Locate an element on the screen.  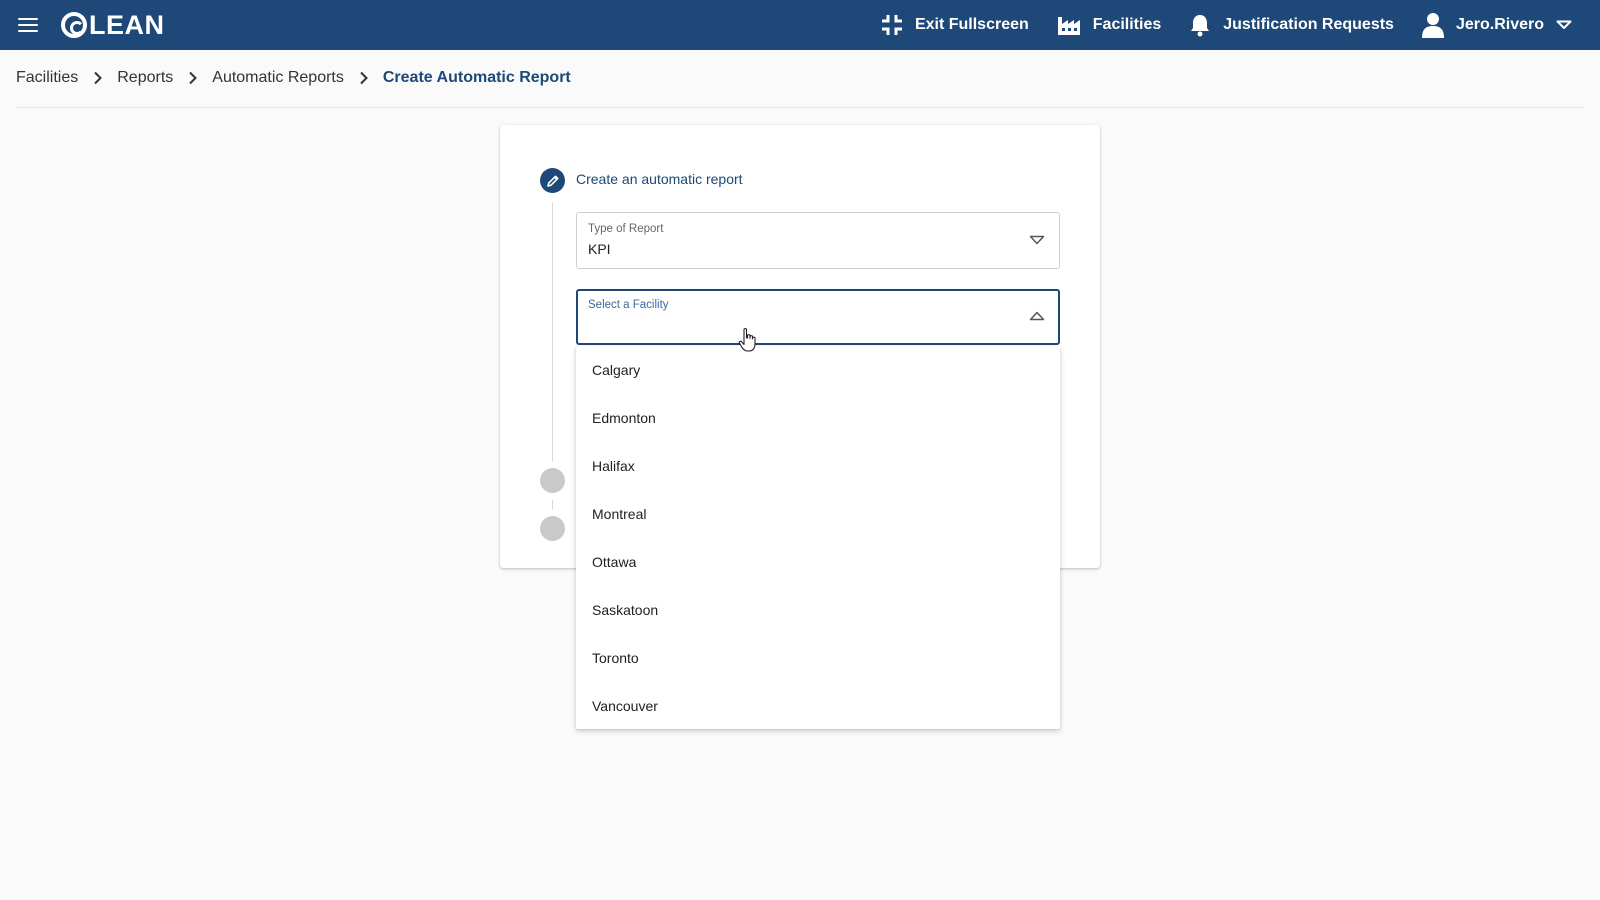
exit-fullscreen-label: Exit Fullscreen is located at coordinates (971, 24).